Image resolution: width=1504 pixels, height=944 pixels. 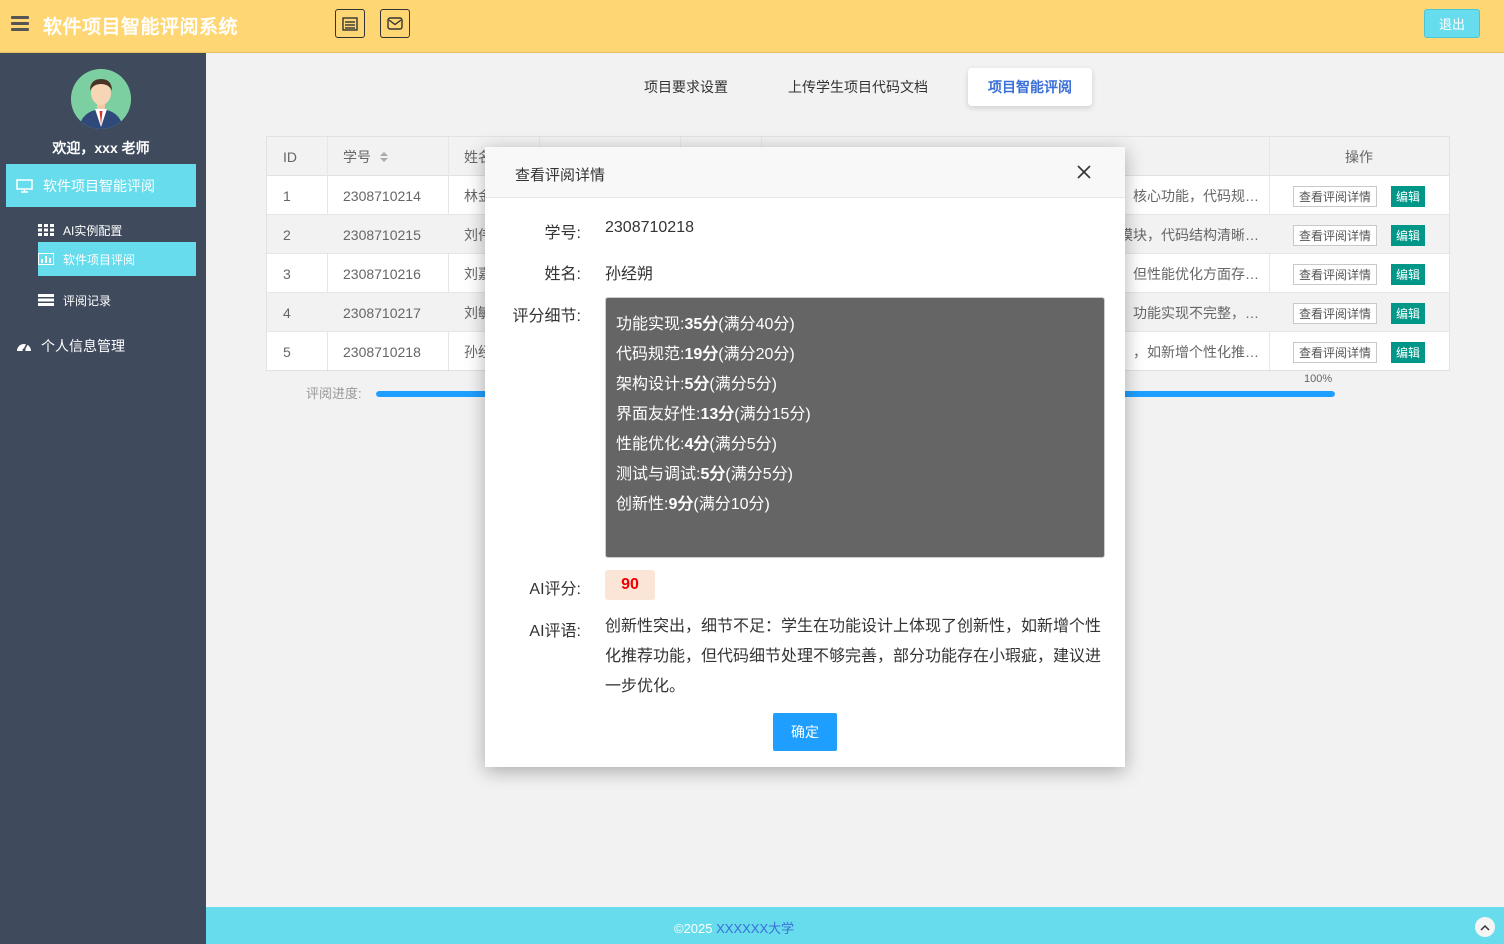 I want to click on modal-title: 查看评阅详情, so click(x=560, y=175).